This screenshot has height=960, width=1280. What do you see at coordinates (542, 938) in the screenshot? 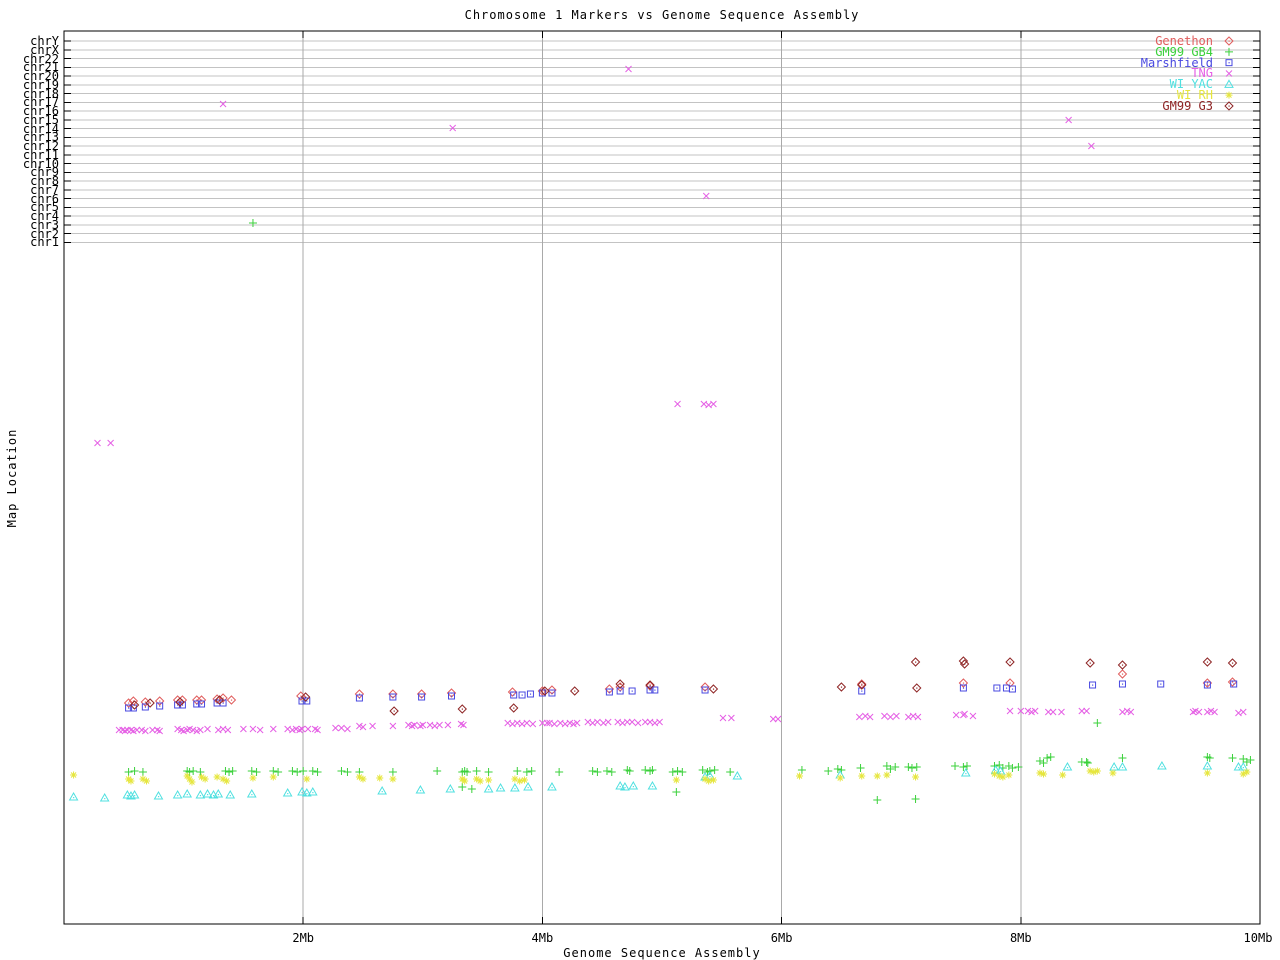
I see `x-tick-label-4Mb: 4Mb` at bounding box center [542, 938].